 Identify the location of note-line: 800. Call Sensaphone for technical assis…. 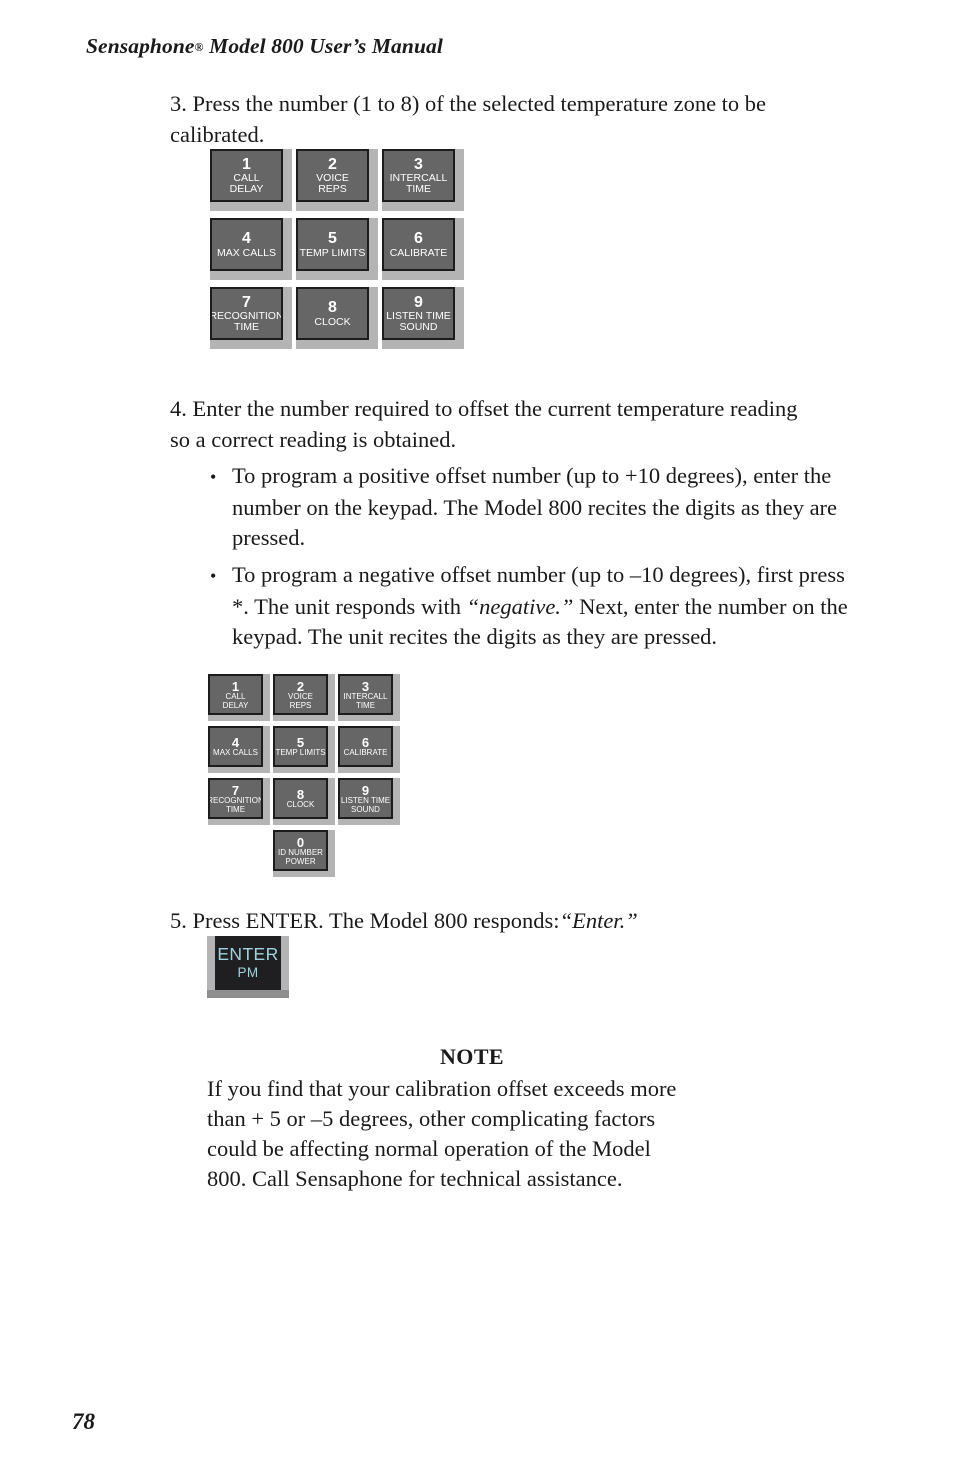
(415, 1178).